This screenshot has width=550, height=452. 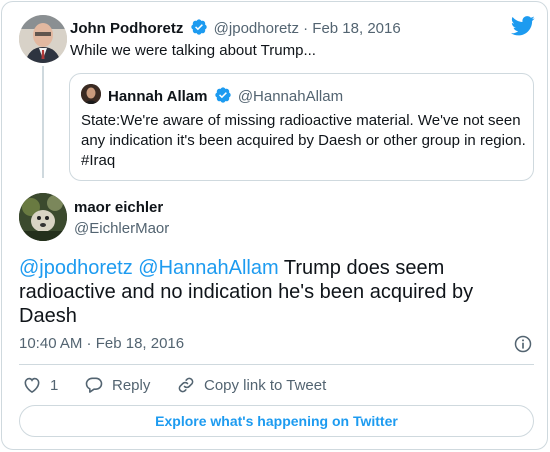 I want to click on copy-link-label: Copy link to Tweet, so click(x=265, y=385).